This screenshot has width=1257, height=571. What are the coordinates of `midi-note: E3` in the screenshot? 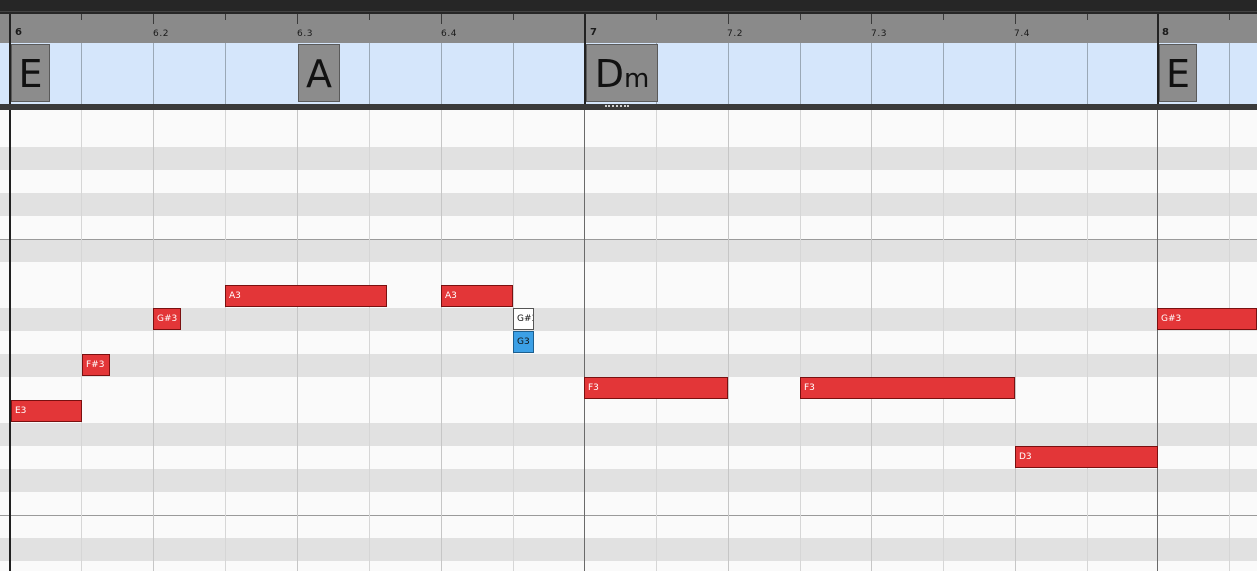 It's located at (46, 411).